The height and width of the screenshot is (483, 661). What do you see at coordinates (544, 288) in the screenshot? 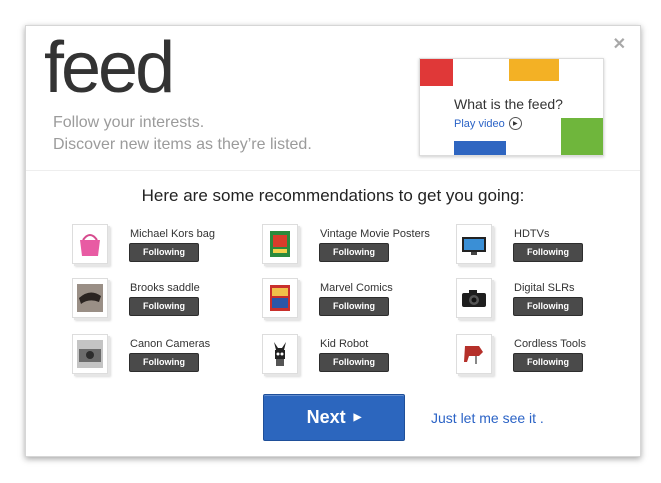
I see `item-label: Digital SLRs` at bounding box center [544, 288].